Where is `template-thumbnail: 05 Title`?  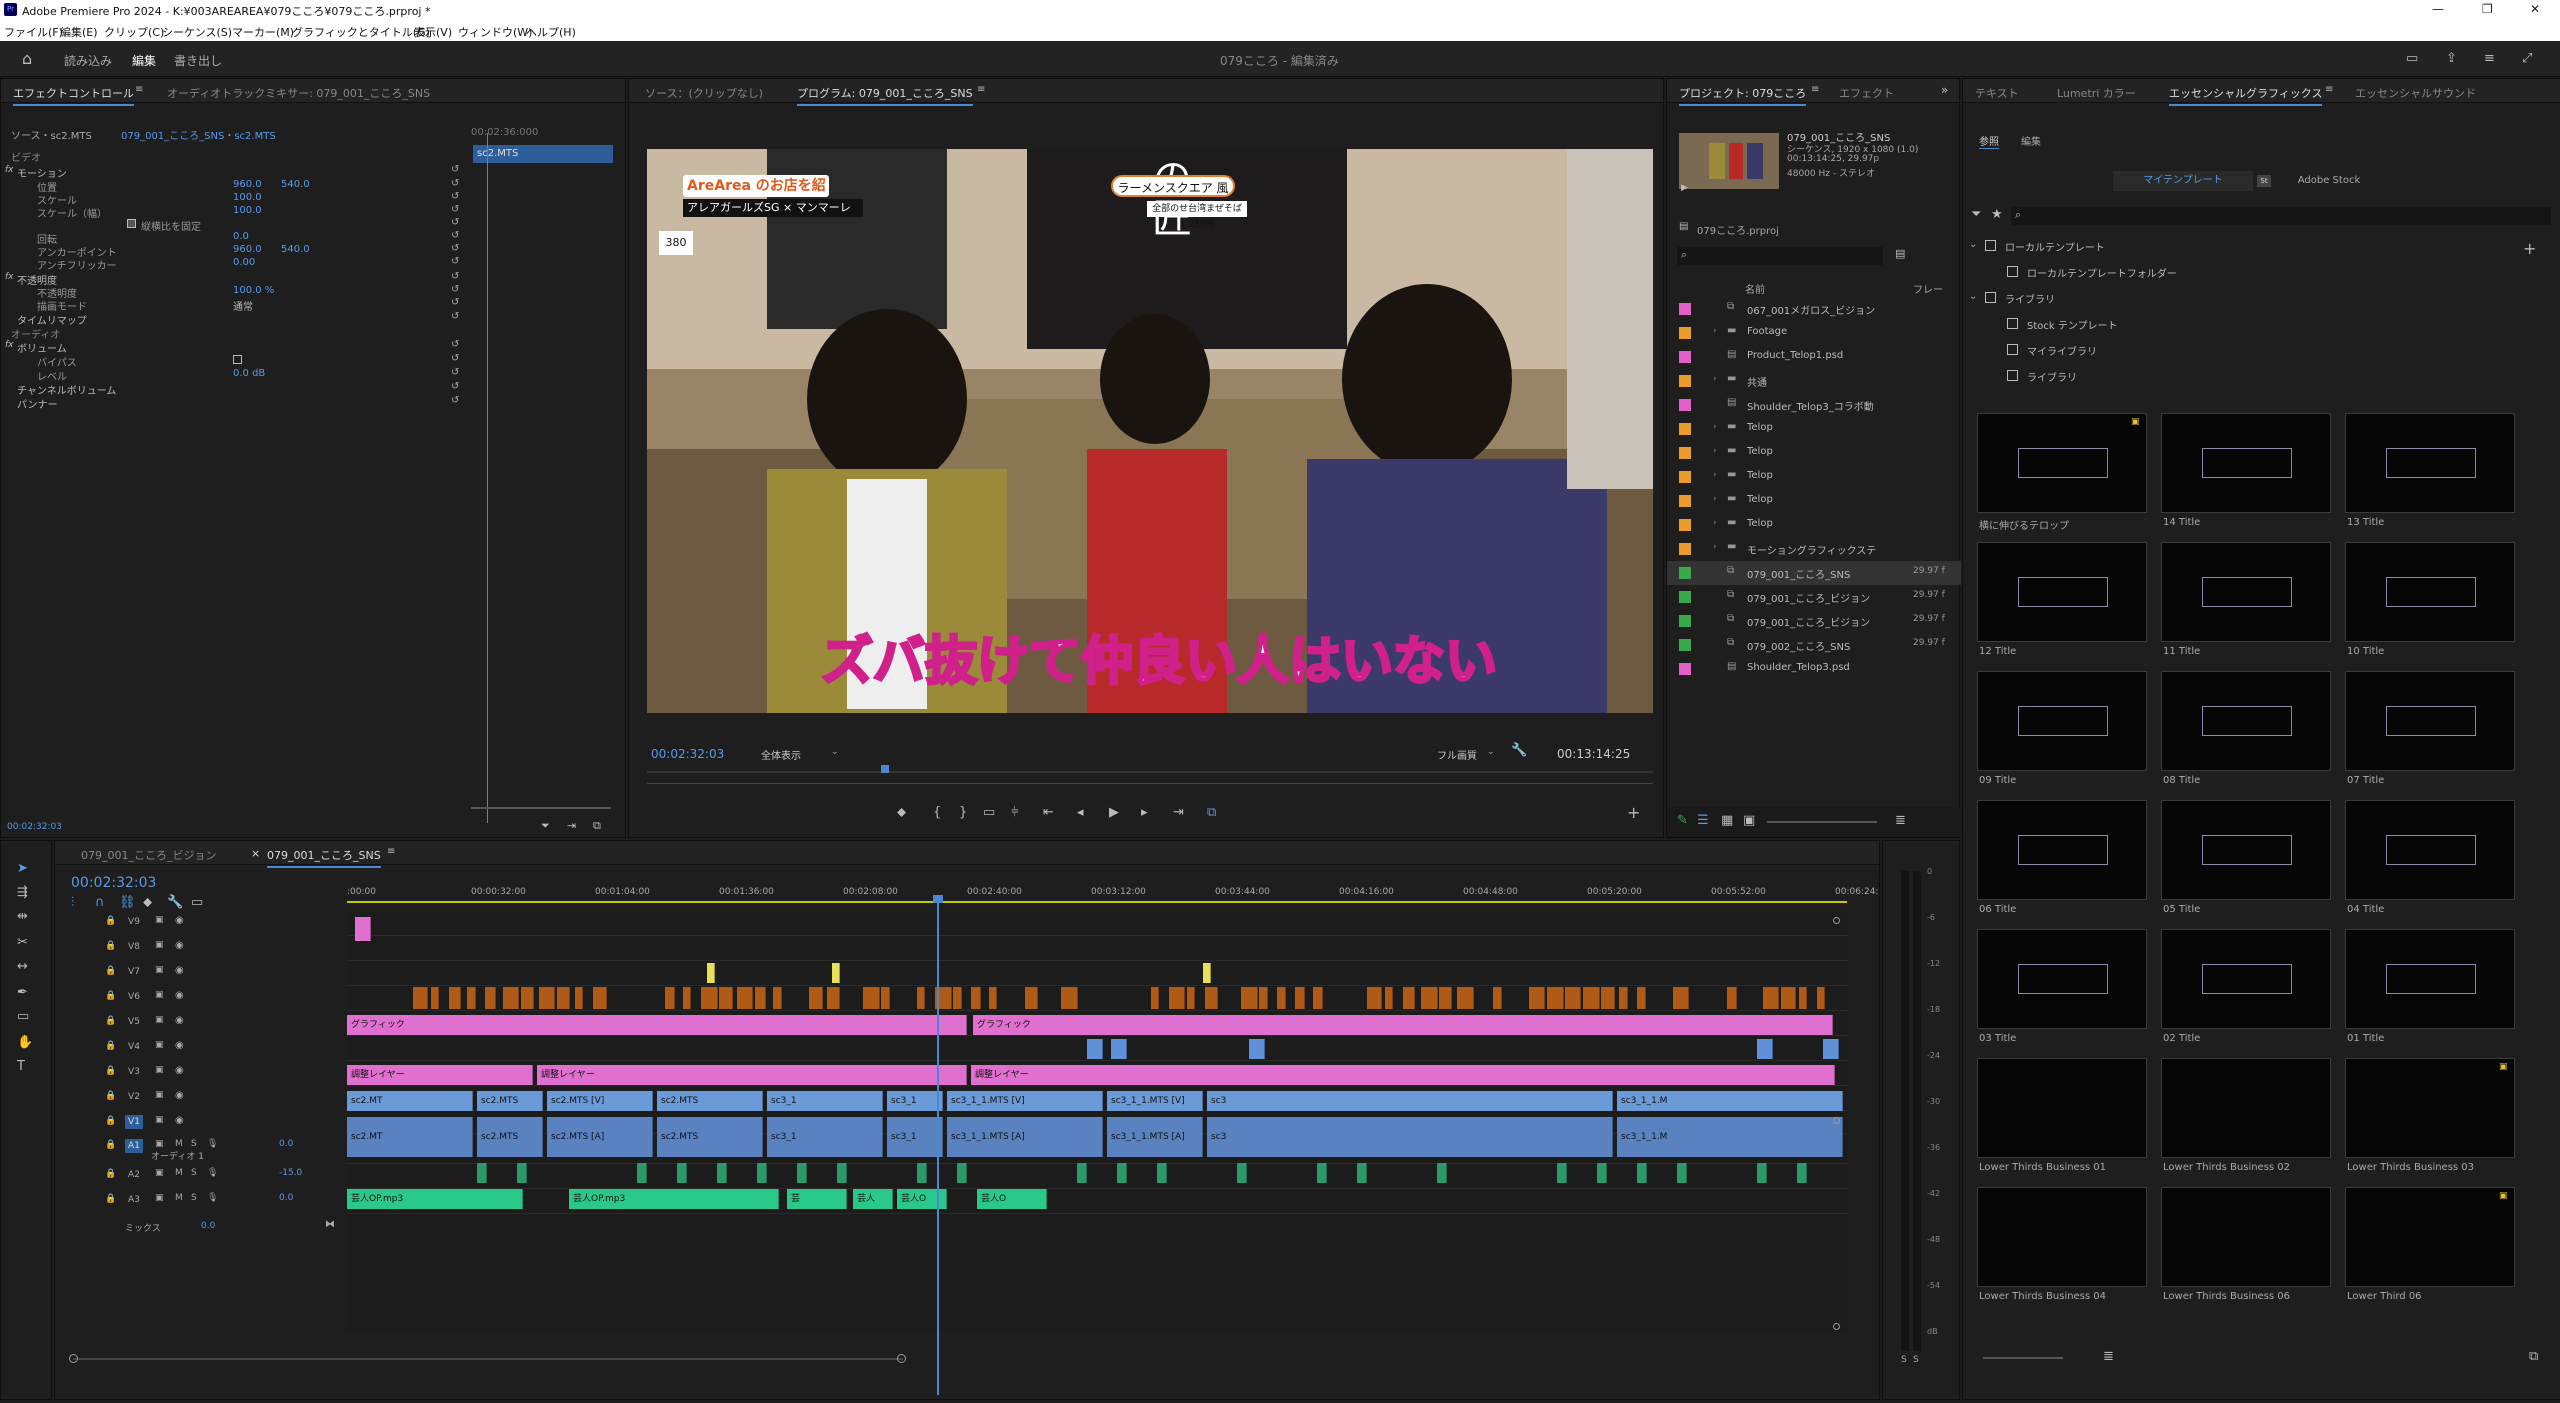 template-thumbnail: 05 Title is located at coordinates (2249, 862).